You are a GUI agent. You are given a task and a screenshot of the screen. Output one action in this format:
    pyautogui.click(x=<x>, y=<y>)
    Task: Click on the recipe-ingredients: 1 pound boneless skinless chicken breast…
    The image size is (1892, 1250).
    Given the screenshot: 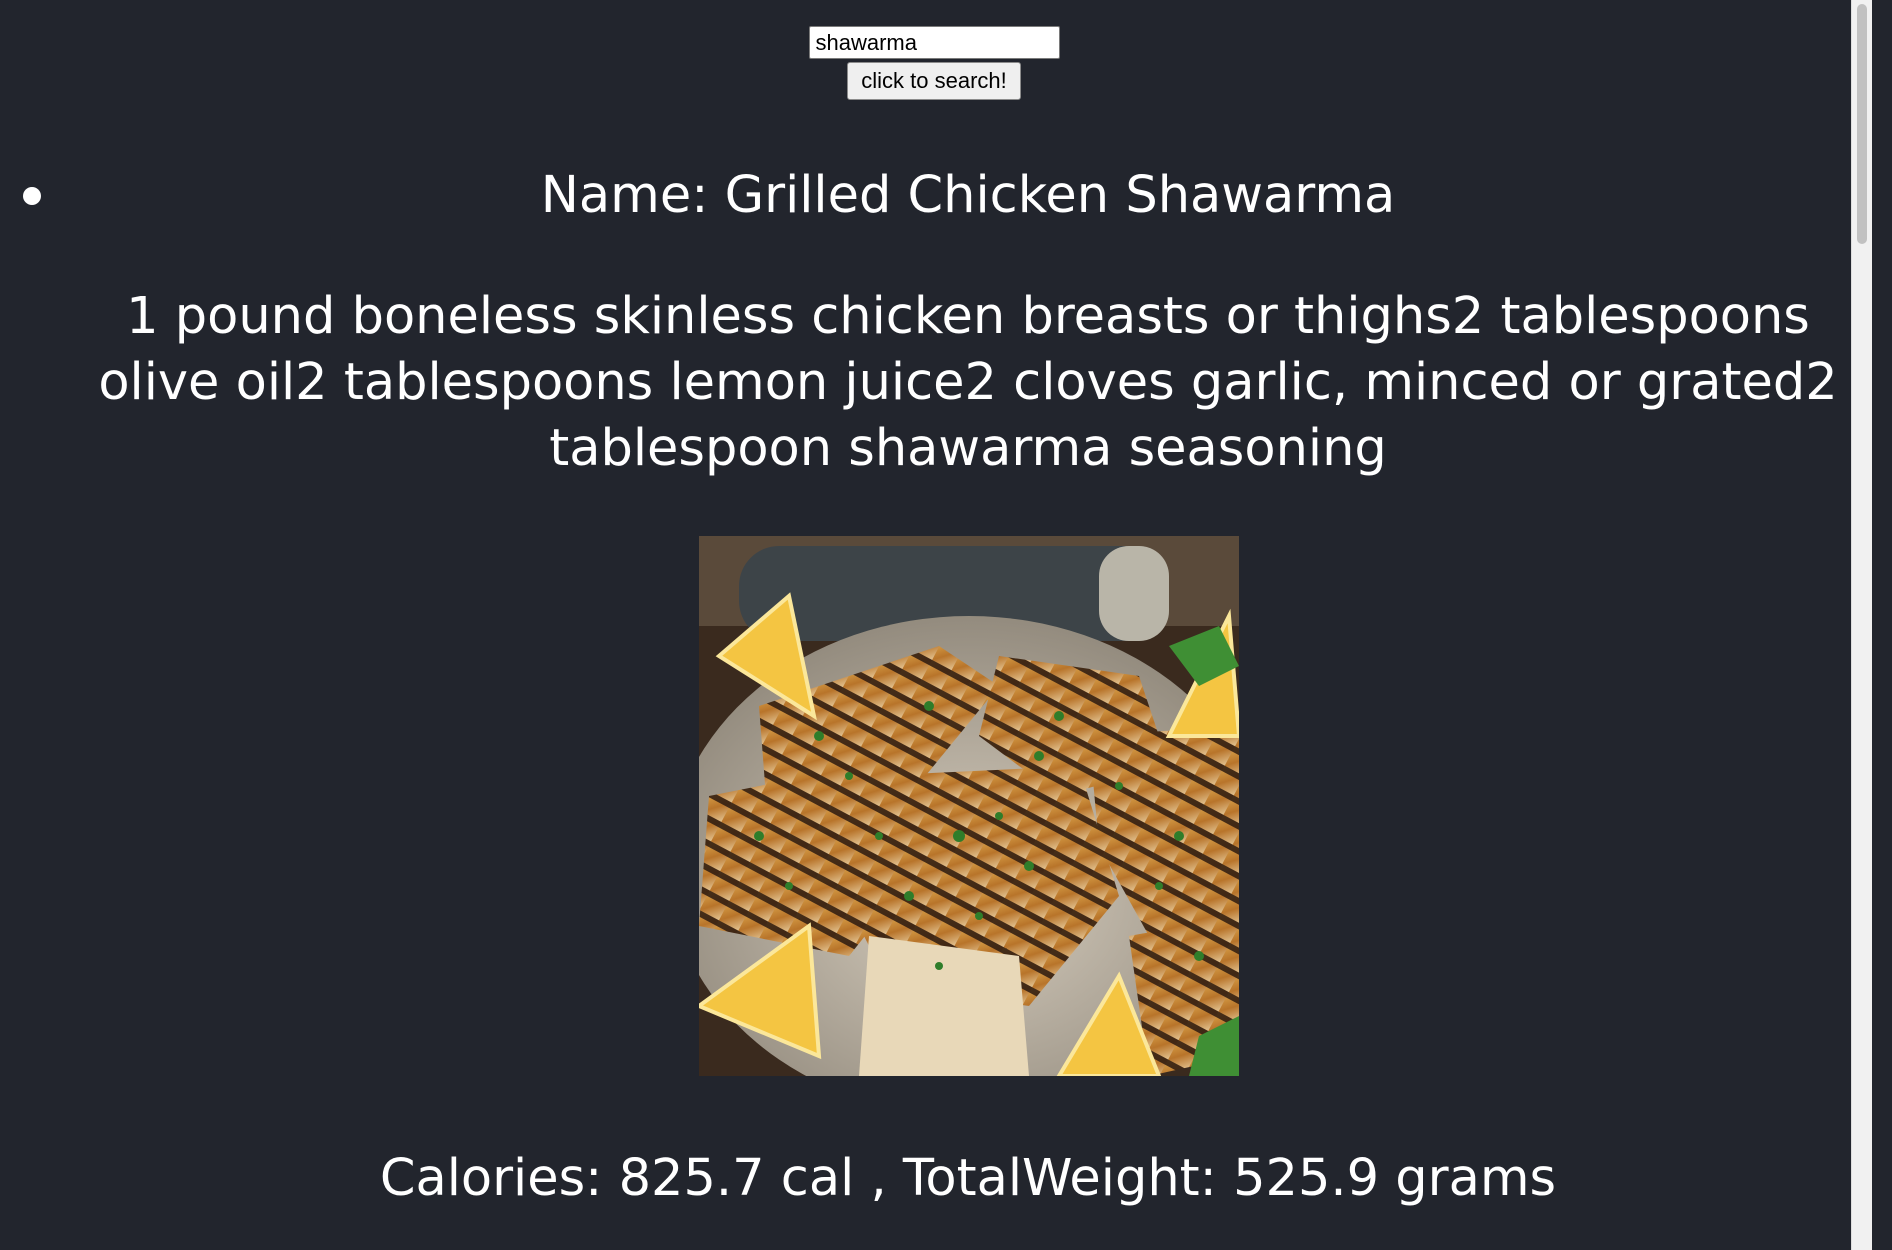 What is the action you would take?
    pyautogui.click(x=968, y=382)
    